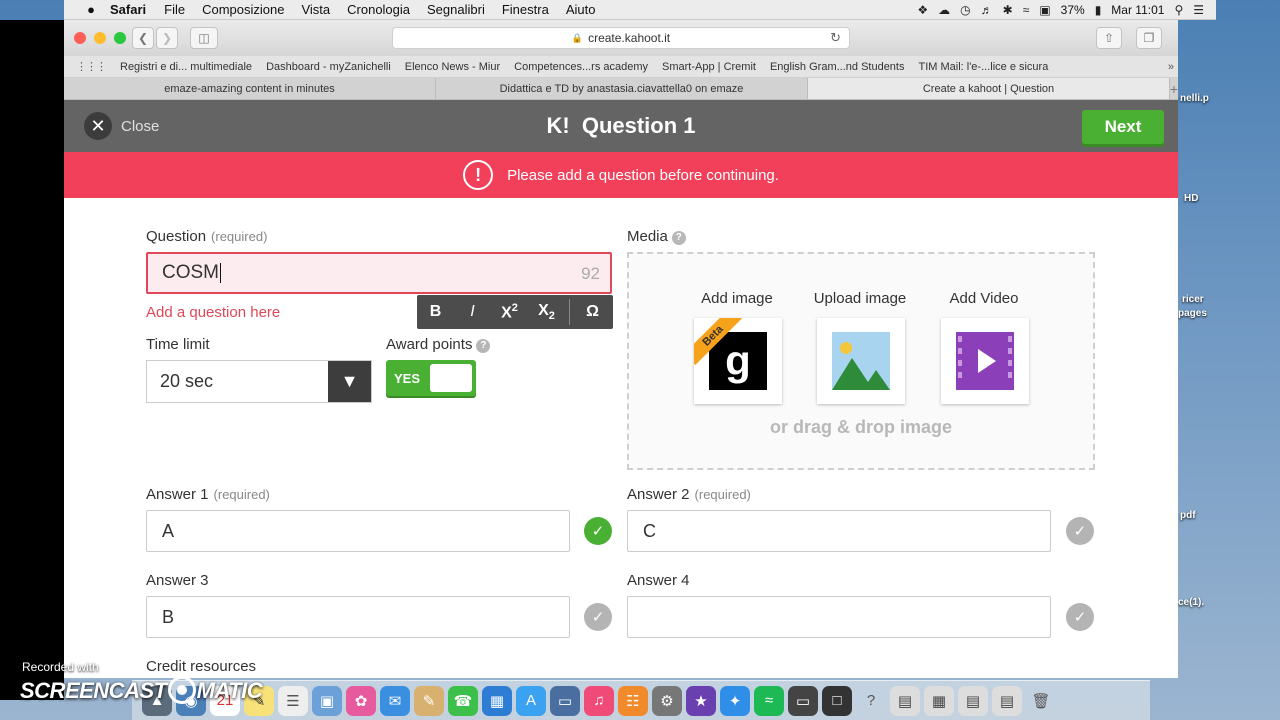 The height and width of the screenshot is (720, 1280). Describe the element at coordinates (1188, 515) in the screenshot. I see `desktop-icon-label: pdf` at that location.